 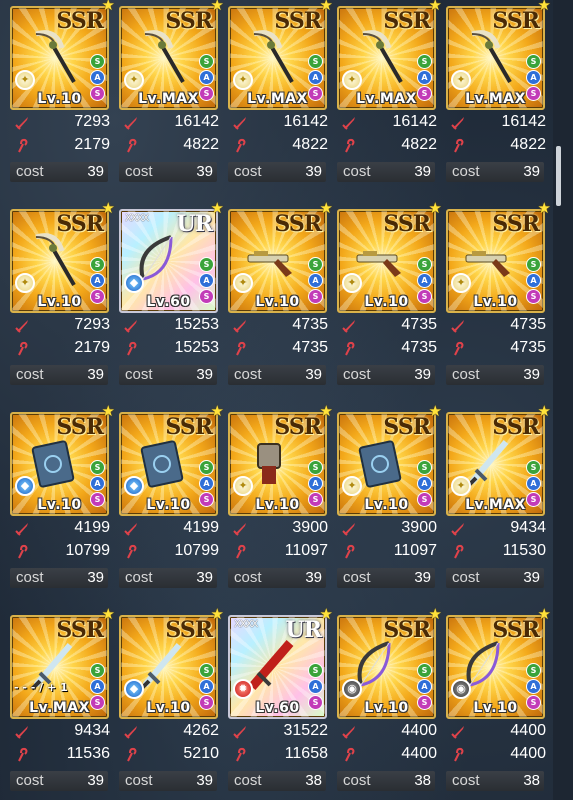 What do you see at coordinates (563, 400) in the screenshot?
I see `scrollbar-track` at bounding box center [563, 400].